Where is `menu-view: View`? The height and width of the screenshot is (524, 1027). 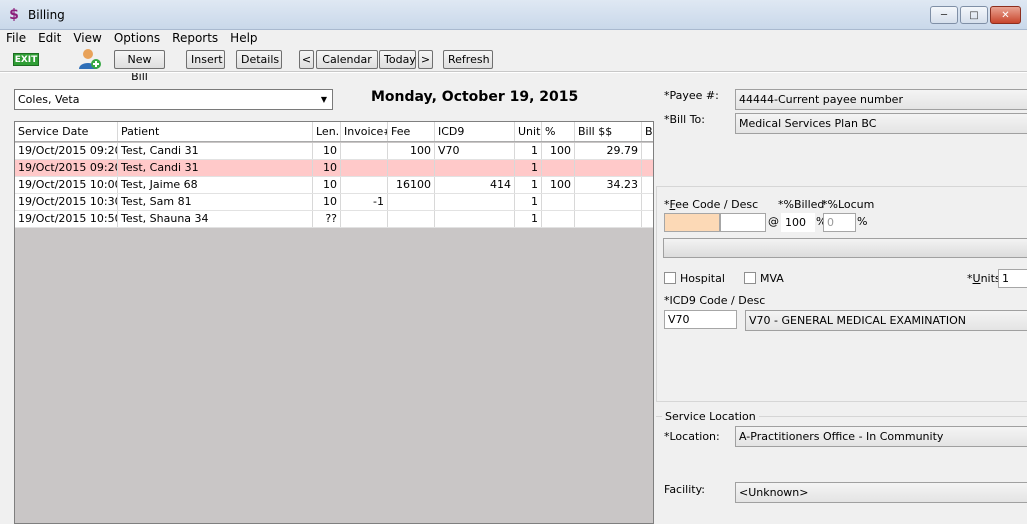
menu-view: View is located at coordinates (87, 38).